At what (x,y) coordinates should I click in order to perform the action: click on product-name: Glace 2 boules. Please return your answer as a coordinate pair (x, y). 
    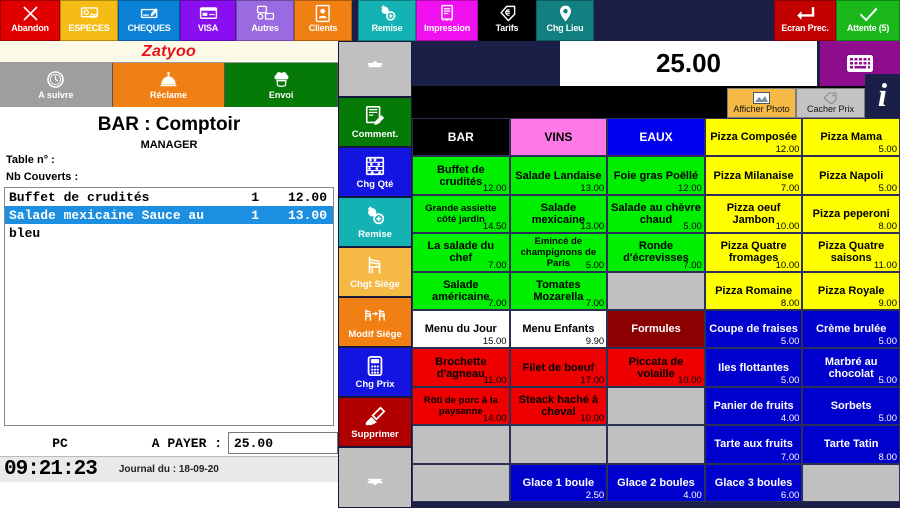
    Looking at the image, I should click on (656, 482).